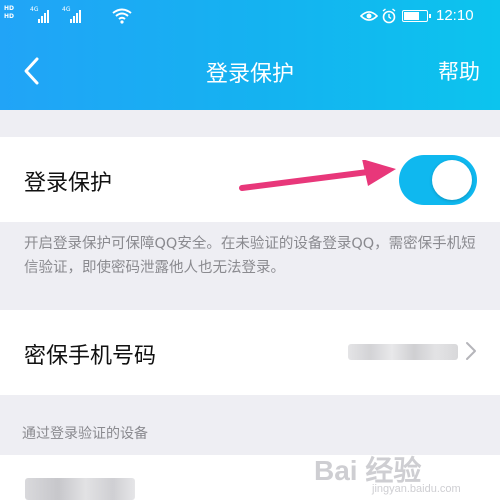 This screenshot has width=500, height=500. What do you see at coordinates (249, 74) in the screenshot?
I see `page-title: 登录保护` at bounding box center [249, 74].